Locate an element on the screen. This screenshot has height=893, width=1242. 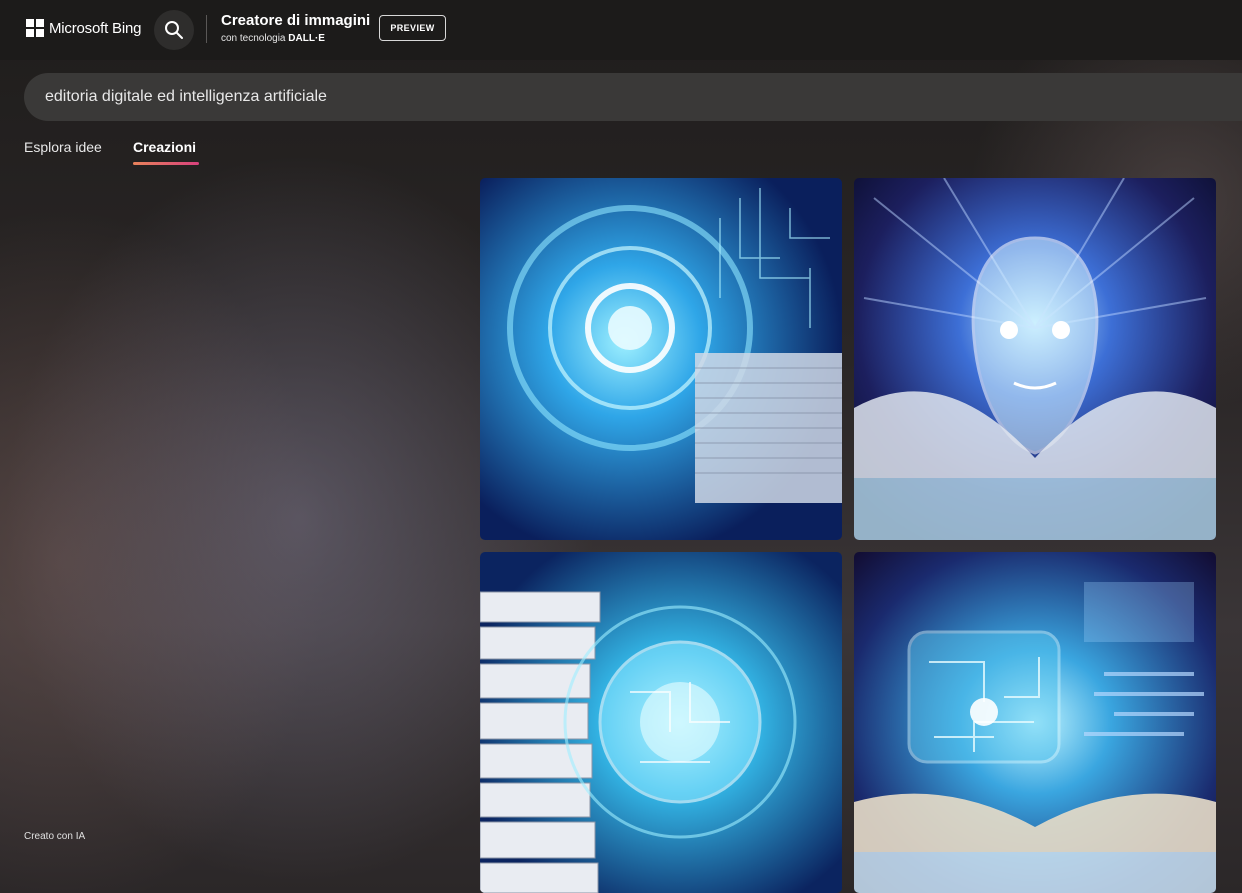
active-tab-indicator is located at coordinates (166, 163).